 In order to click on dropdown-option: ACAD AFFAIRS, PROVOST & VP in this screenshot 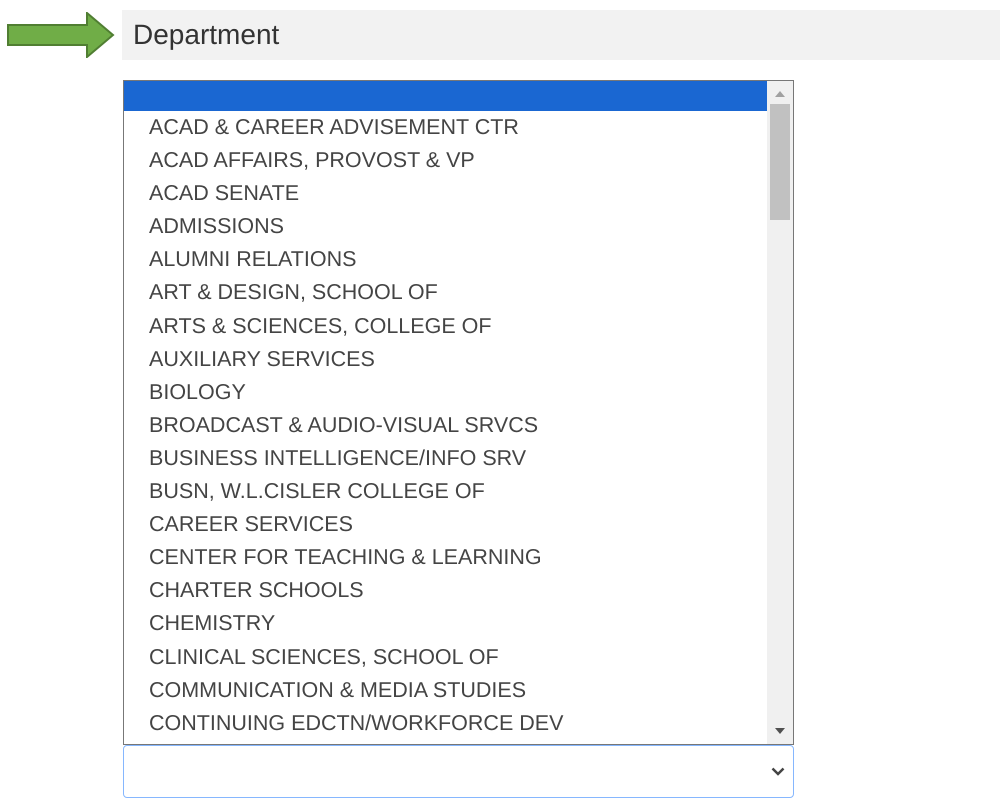, I will do `click(445, 161)`.